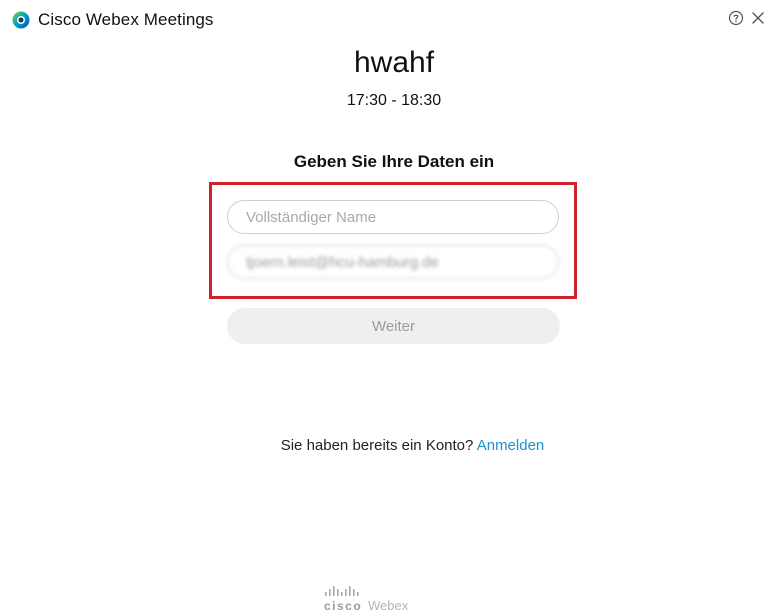  I want to click on continue-button: Weiter, so click(393, 326).